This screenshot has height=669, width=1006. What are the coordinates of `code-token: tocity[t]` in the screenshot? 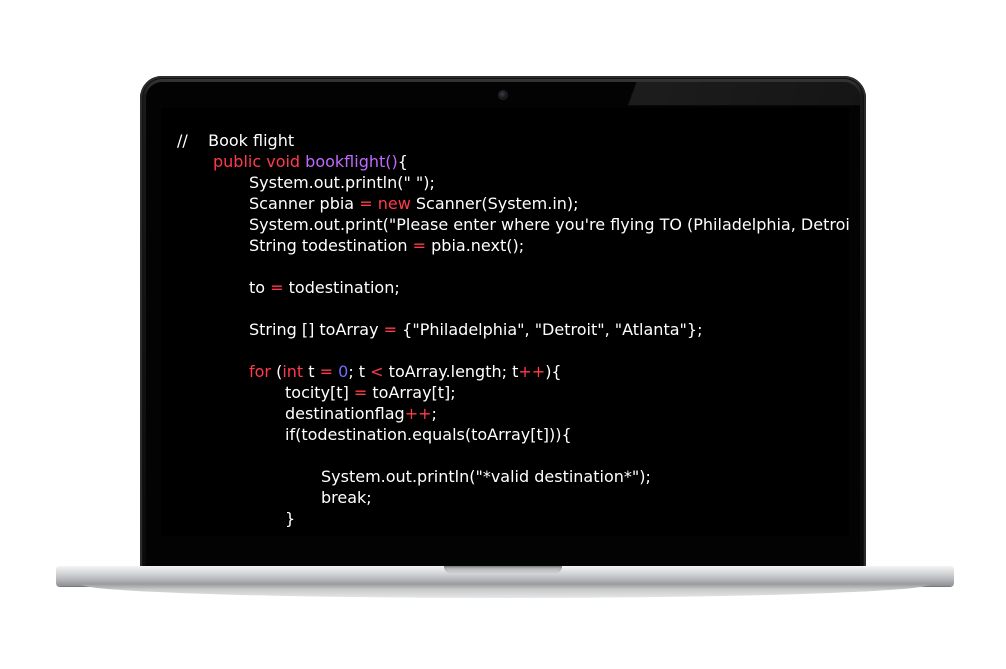 It's located at (319, 392).